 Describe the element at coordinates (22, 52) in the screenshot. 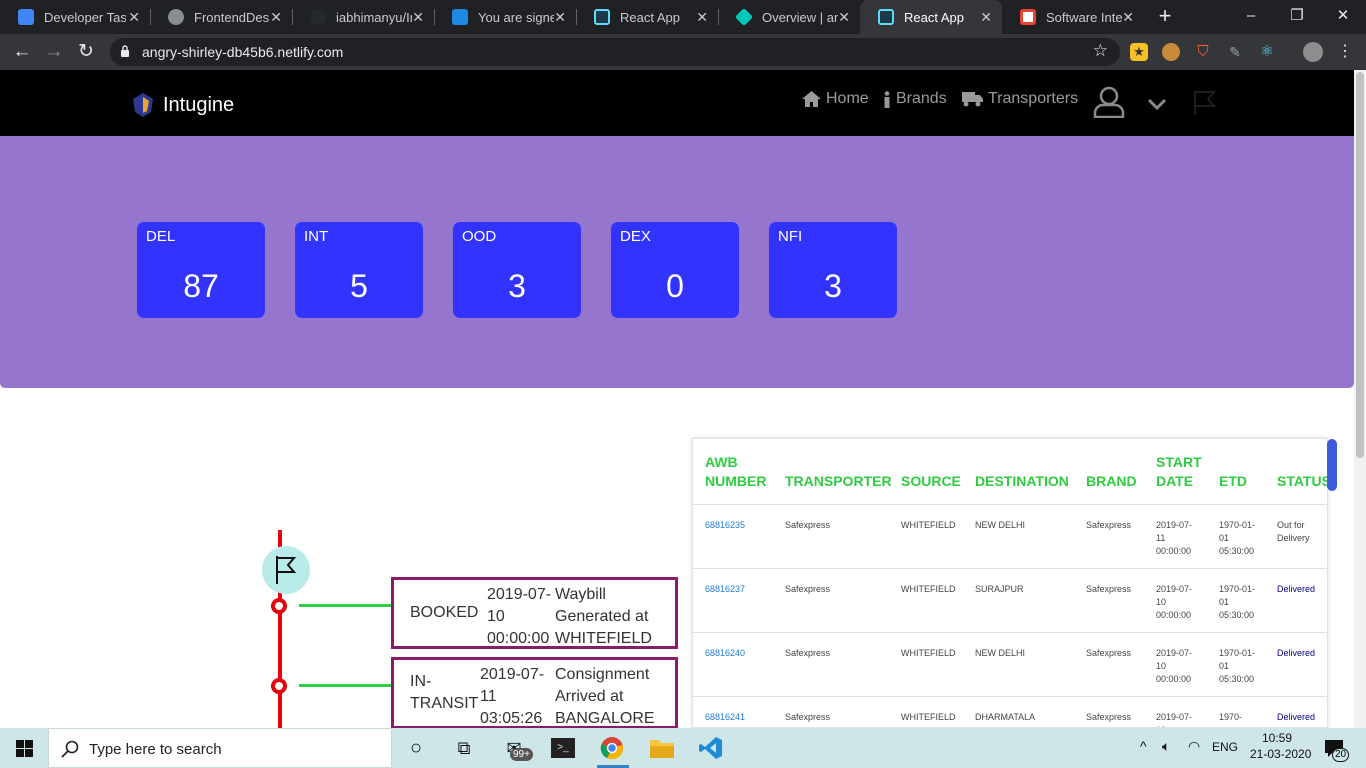

I see `back-button: ←` at that location.